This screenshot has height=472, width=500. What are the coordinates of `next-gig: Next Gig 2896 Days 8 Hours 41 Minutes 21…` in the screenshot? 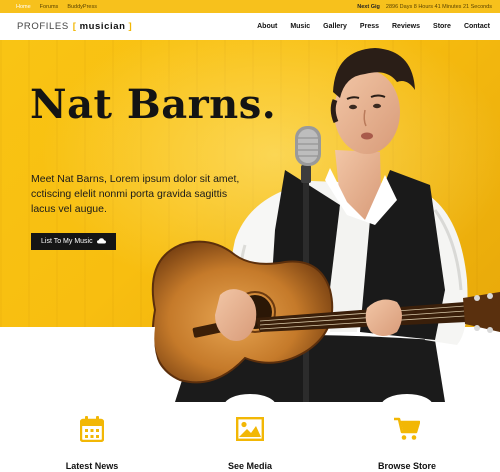 It's located at (424, 7).